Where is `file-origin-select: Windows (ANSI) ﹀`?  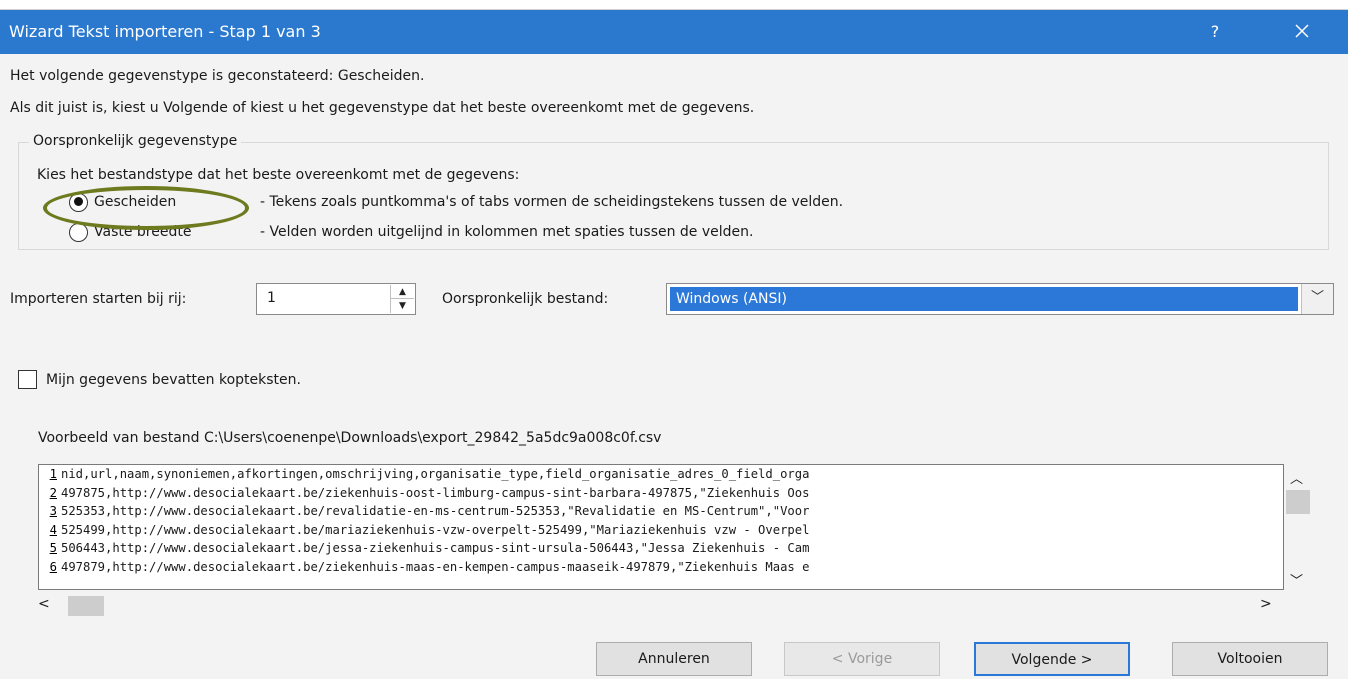 file-origin-select: Windows (ANSI) ﹀ is located at coordinates (1000, 299).